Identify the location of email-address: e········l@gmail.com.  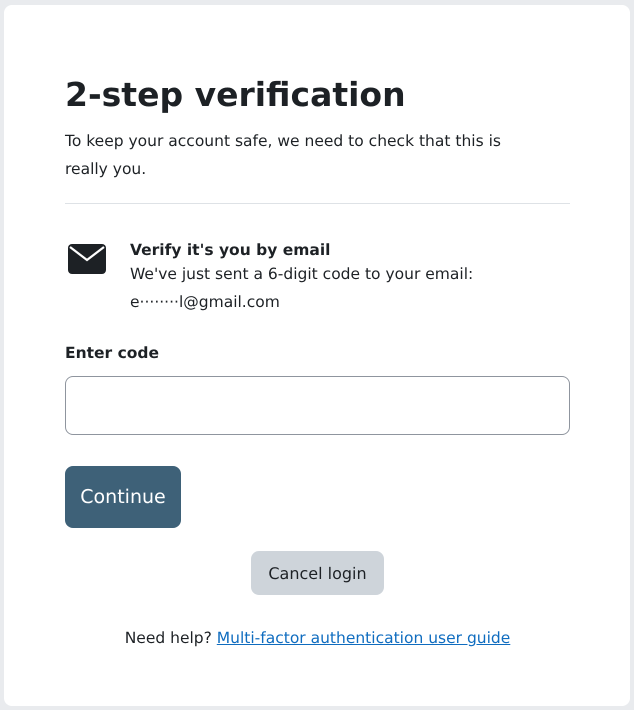
(205, 302).